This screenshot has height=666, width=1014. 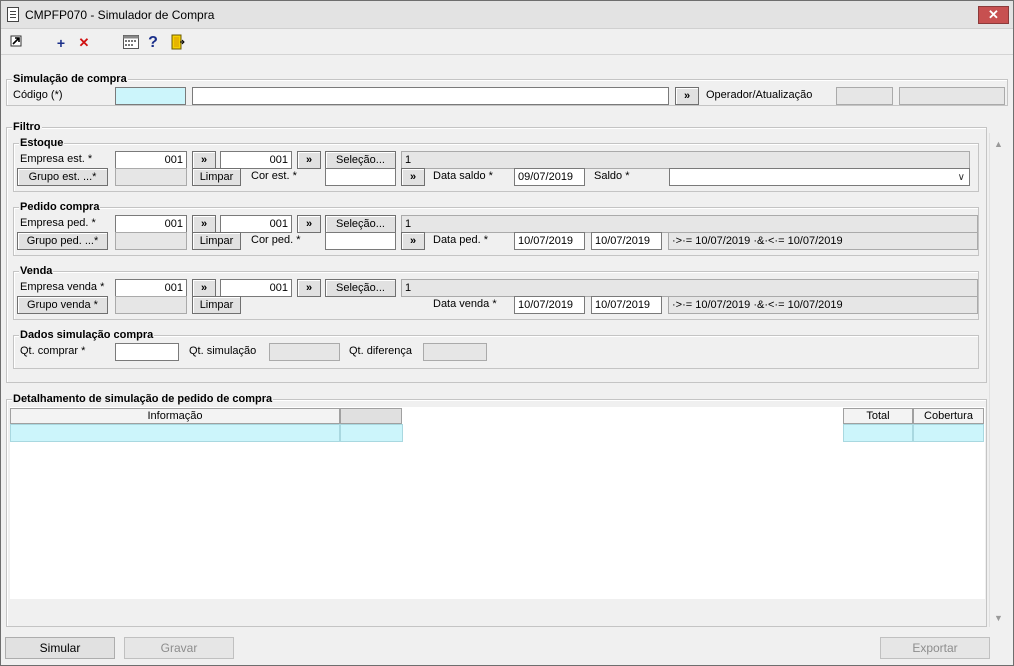 What do you see at coordinates (131, 43) in the screenshot?
I see `calendar-icon` at bounding box center [131, 43].